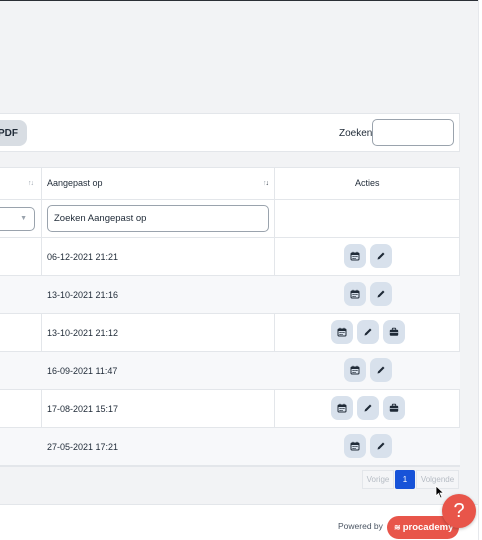 The width and height of the screenshot is (482, 540). Describe the element at coordinates (31, 183) in the screenshot. I see `sort-icon: ↑↓` at that location.